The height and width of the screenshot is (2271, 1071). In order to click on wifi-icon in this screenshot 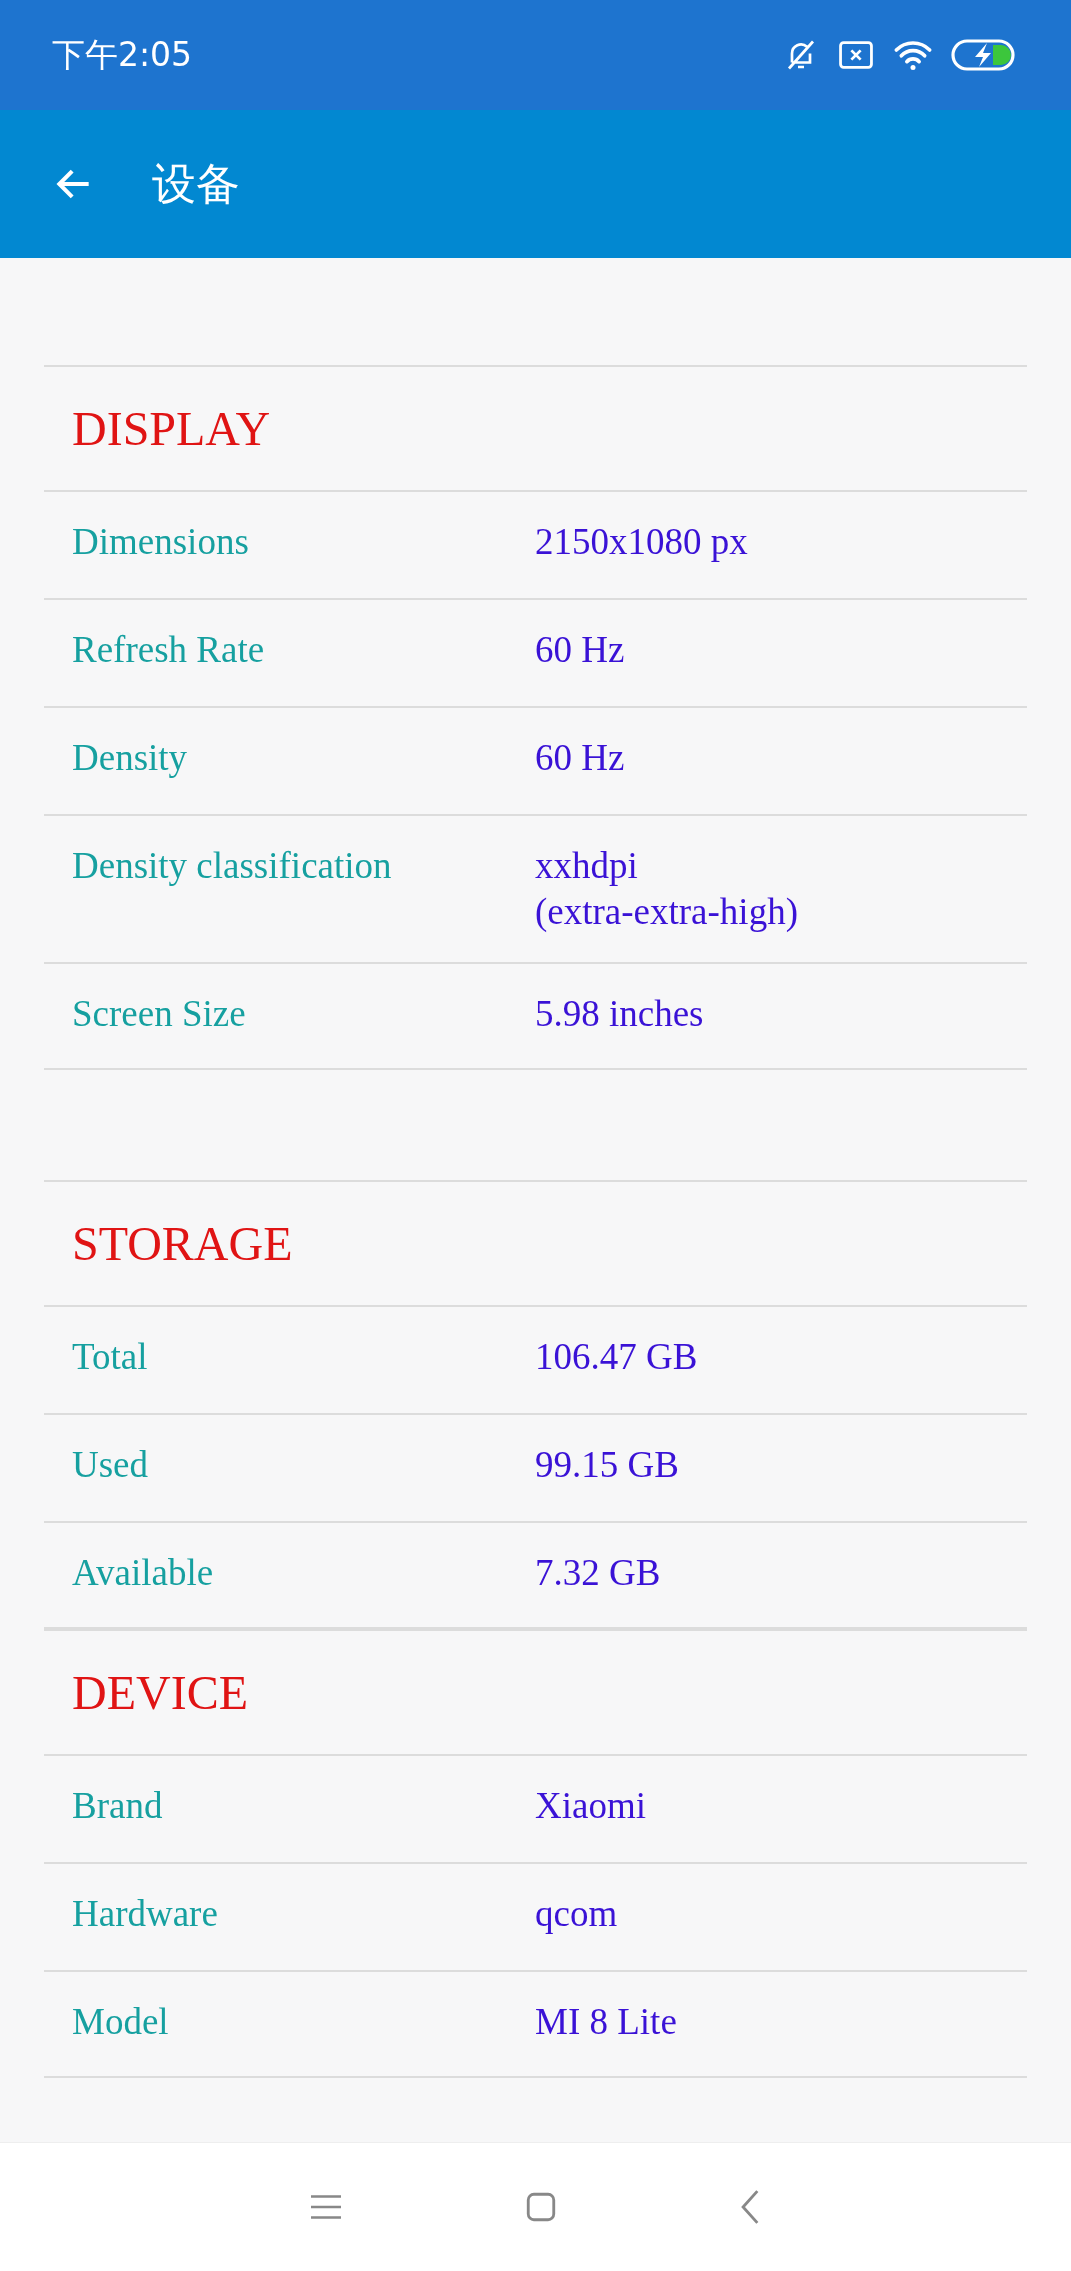, I will do `click(913, 55)`.